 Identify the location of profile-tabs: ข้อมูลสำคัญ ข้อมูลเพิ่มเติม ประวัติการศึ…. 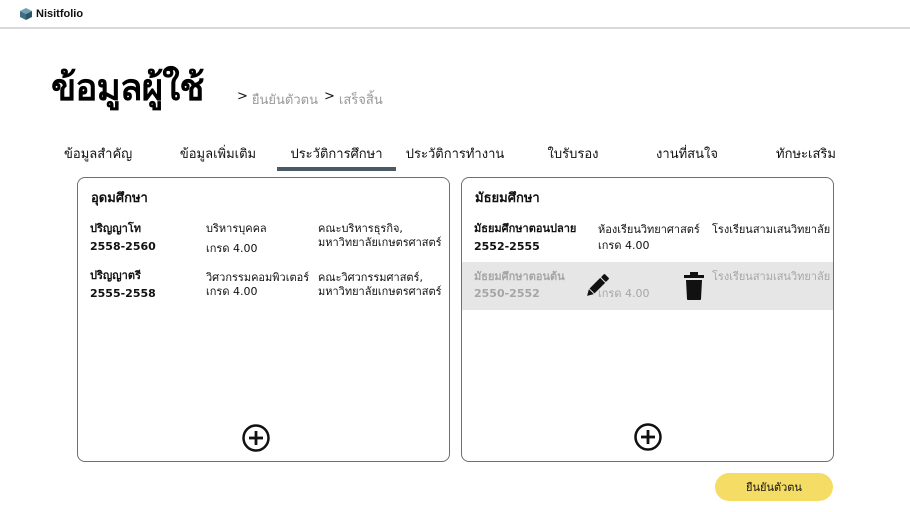
(455, 157).